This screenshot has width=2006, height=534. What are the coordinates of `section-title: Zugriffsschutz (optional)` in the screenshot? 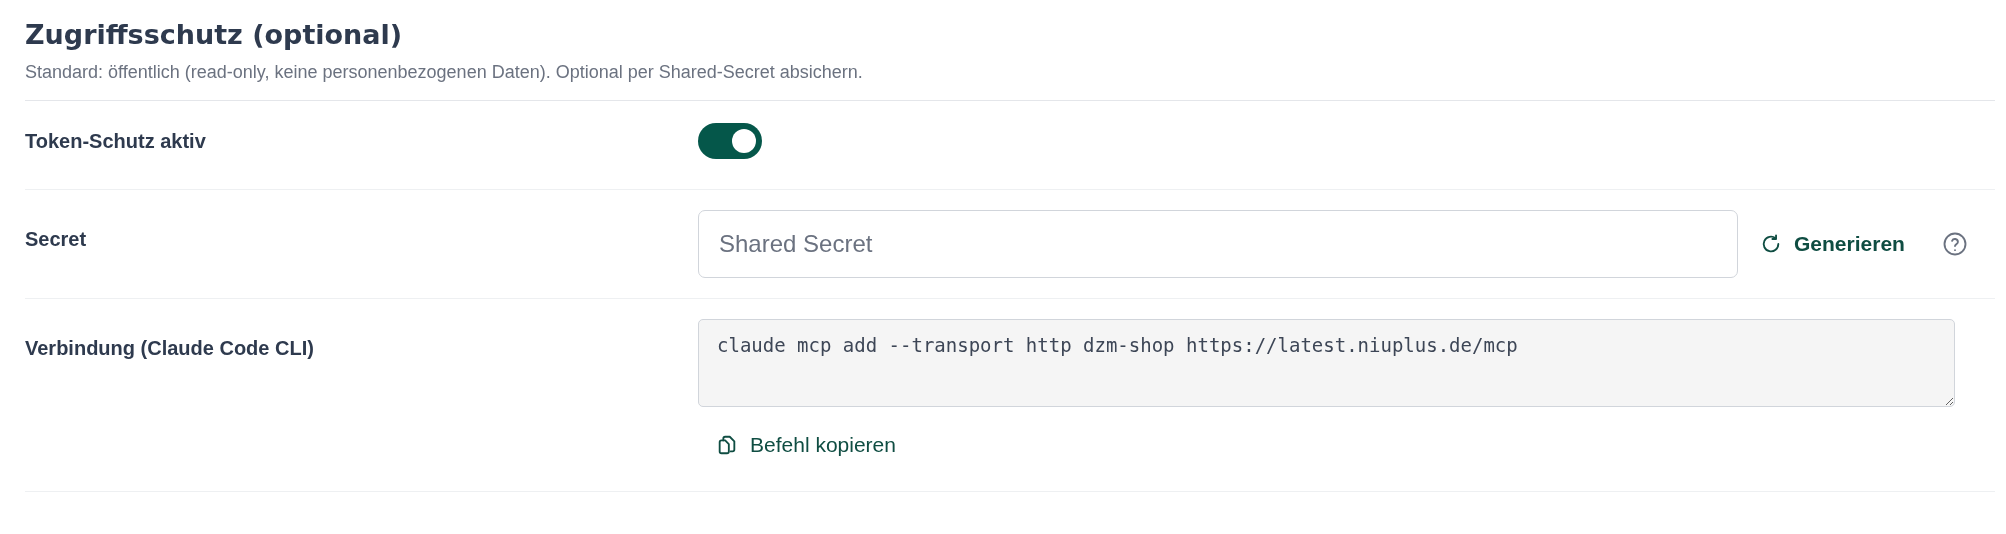 It's located at (214, 35).